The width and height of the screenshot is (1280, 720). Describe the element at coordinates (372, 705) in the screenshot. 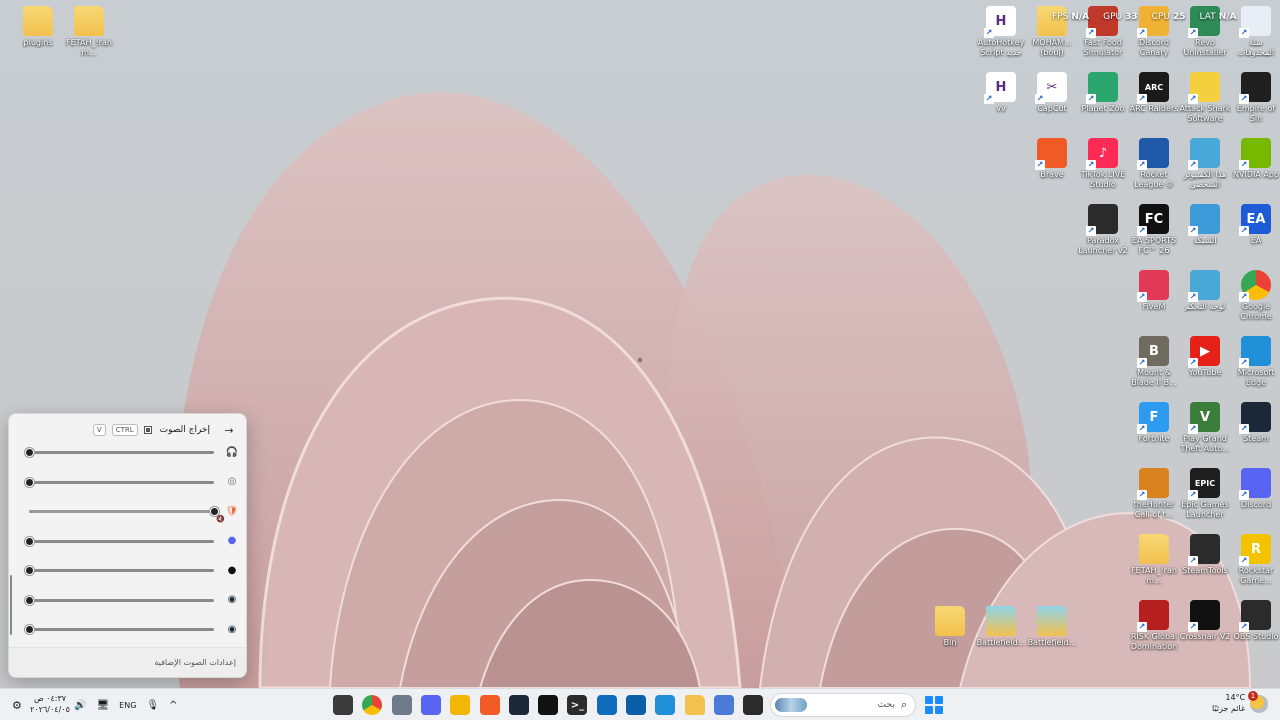

I see `taskbar-chrome-icon` at that location.